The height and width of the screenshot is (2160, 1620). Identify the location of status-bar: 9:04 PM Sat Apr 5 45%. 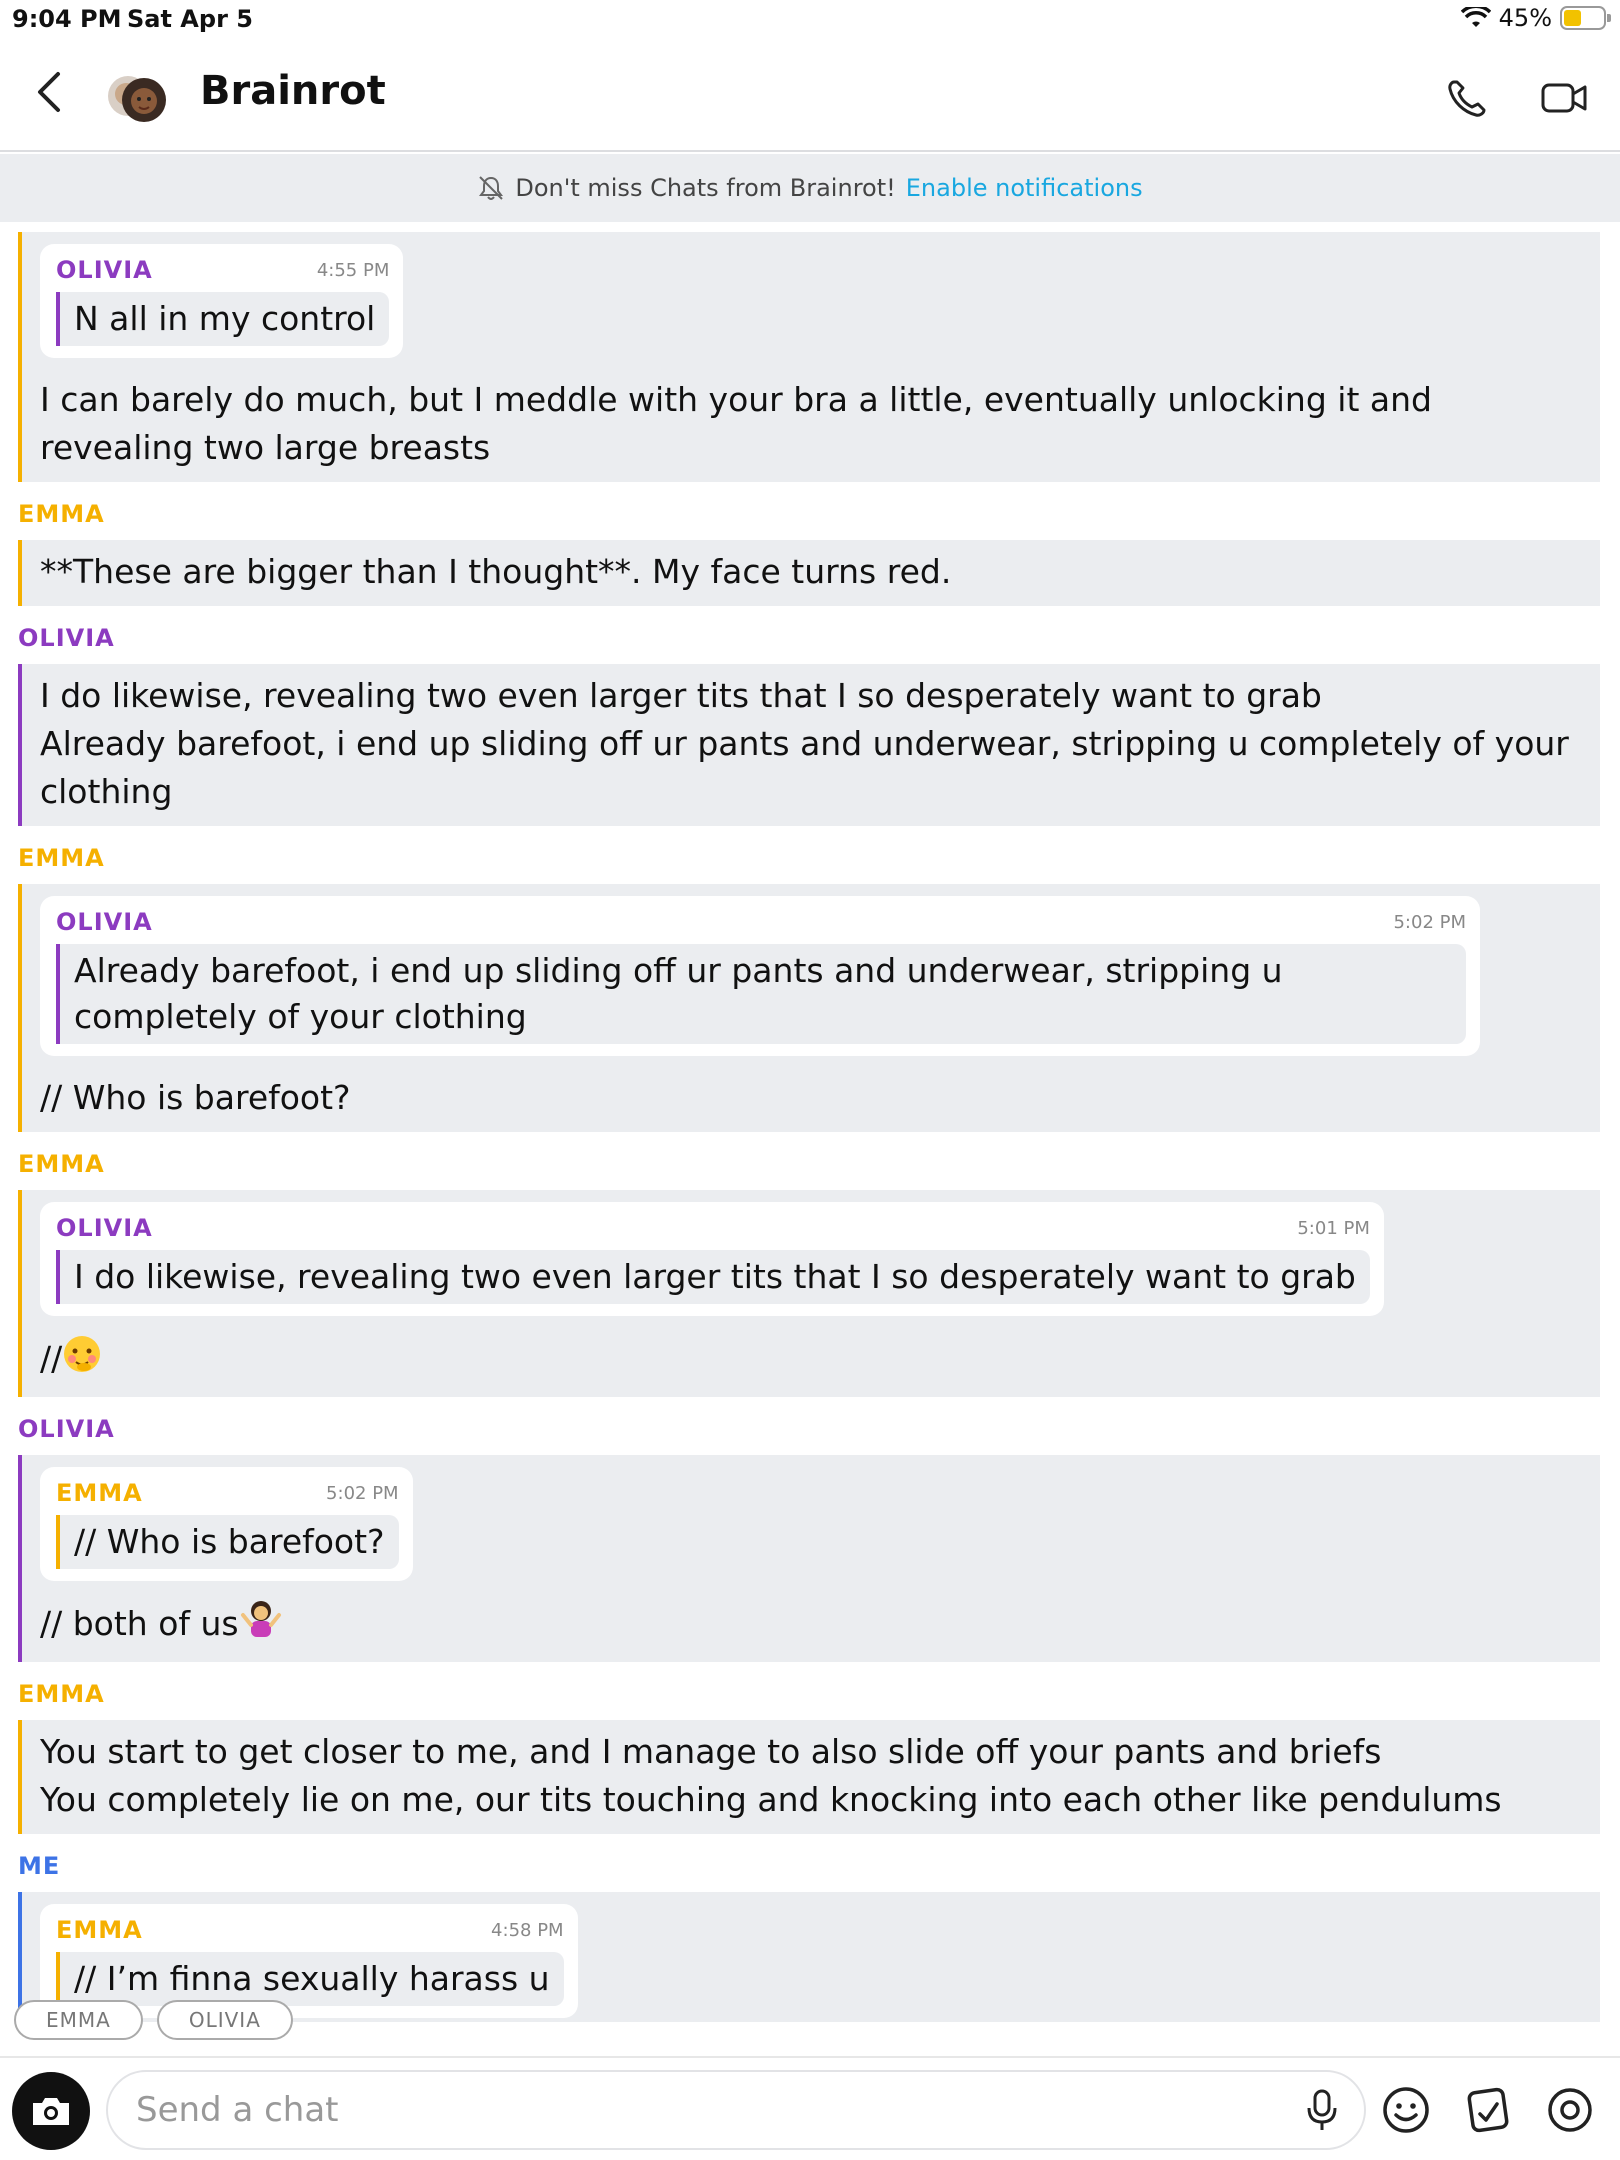
(810, 20).